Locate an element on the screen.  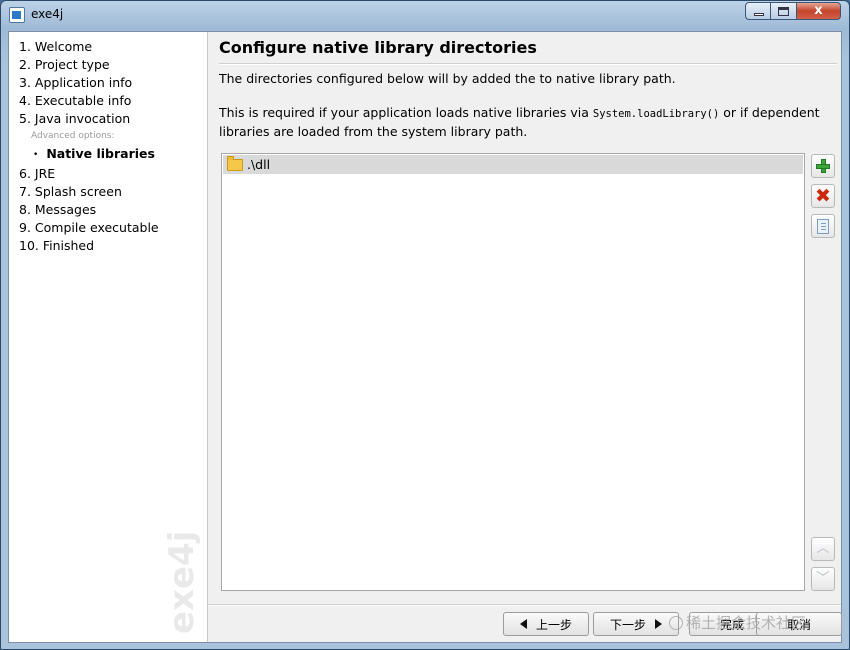
next-arrow-icon is located at coordinates (658, 624).